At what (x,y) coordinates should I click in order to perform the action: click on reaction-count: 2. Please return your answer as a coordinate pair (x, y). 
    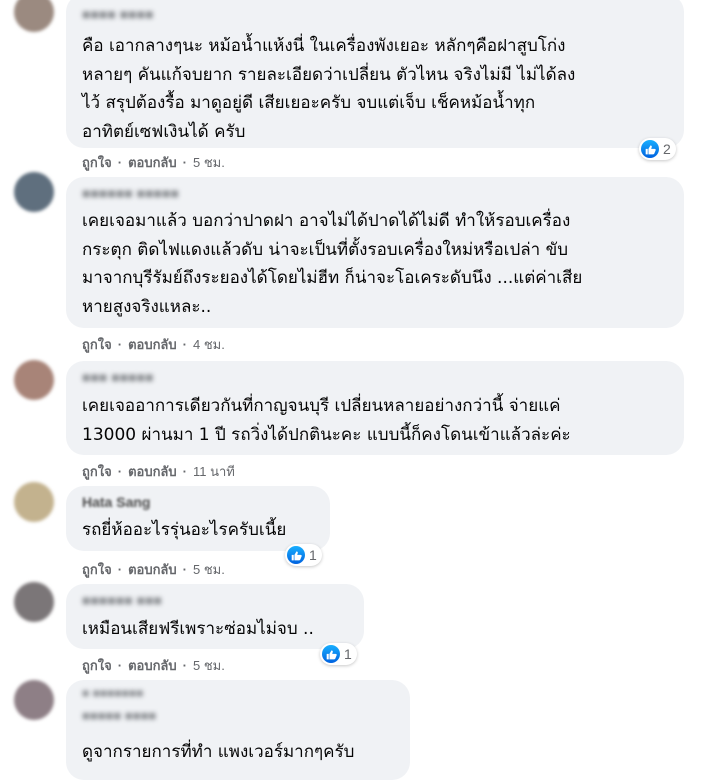
    Looking at the image, I should click on (667, 149).